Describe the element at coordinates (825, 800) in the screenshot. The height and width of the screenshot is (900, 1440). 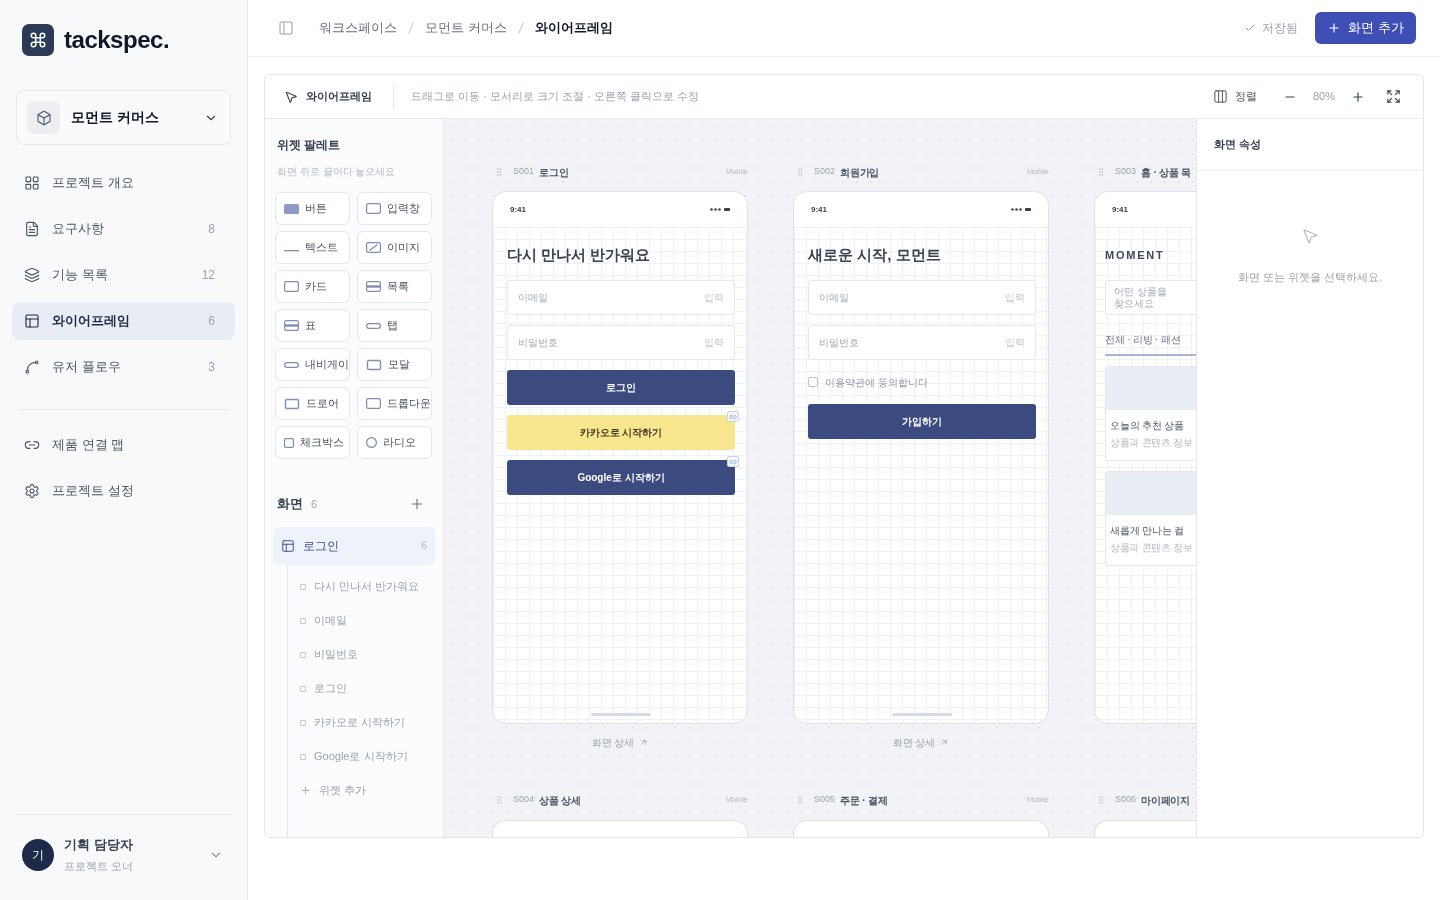
I see `screen-code: S005` at that location.